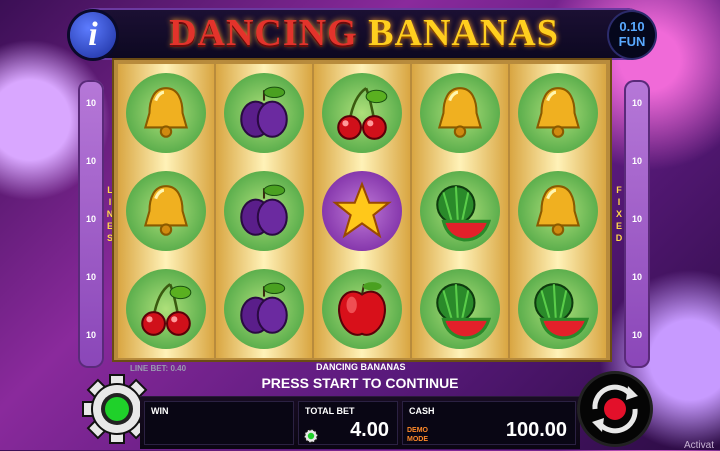 The width and height of the screenshot is (720, 451). Describe the element at coordinates (632, 41) in the screenshot. I see `denomination-mode: FUN` at that location.